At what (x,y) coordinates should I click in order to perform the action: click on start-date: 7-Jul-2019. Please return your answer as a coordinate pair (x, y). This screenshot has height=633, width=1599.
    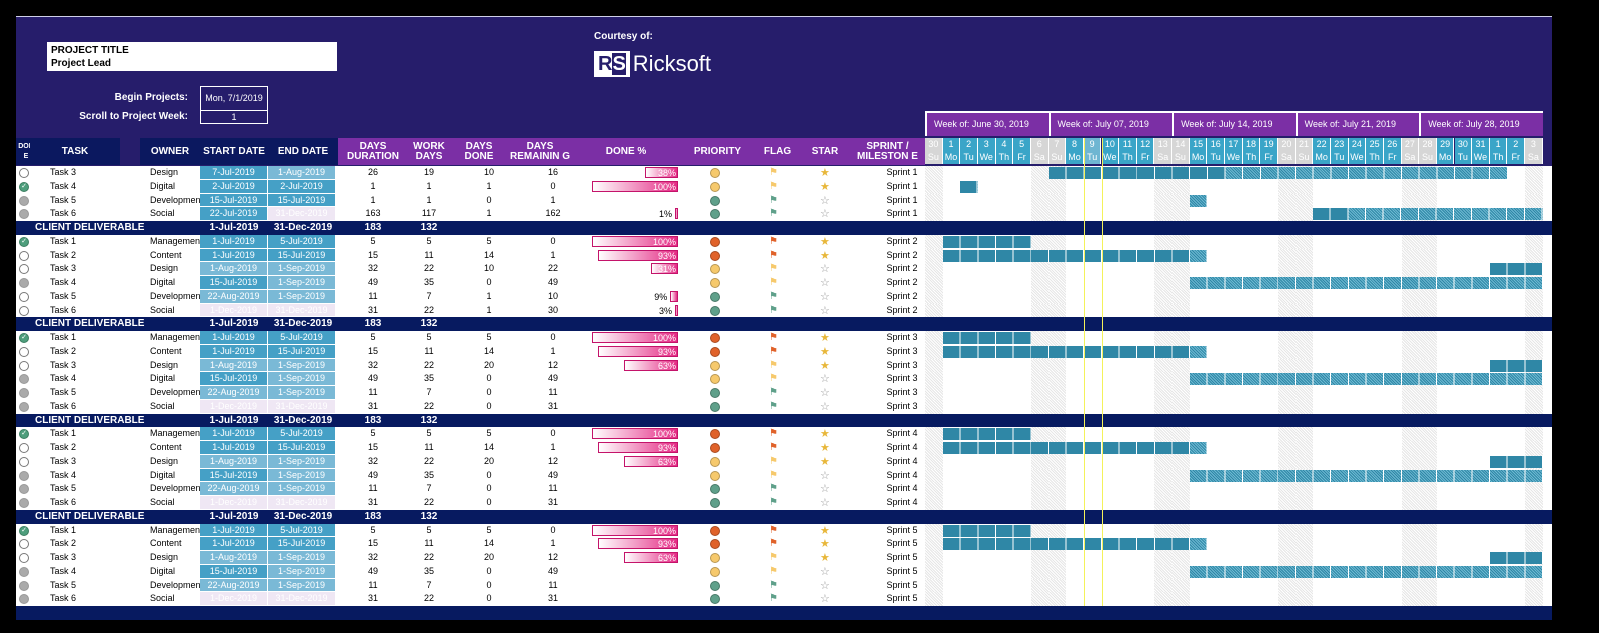
    Looking at the image, I should click on (234, 173).